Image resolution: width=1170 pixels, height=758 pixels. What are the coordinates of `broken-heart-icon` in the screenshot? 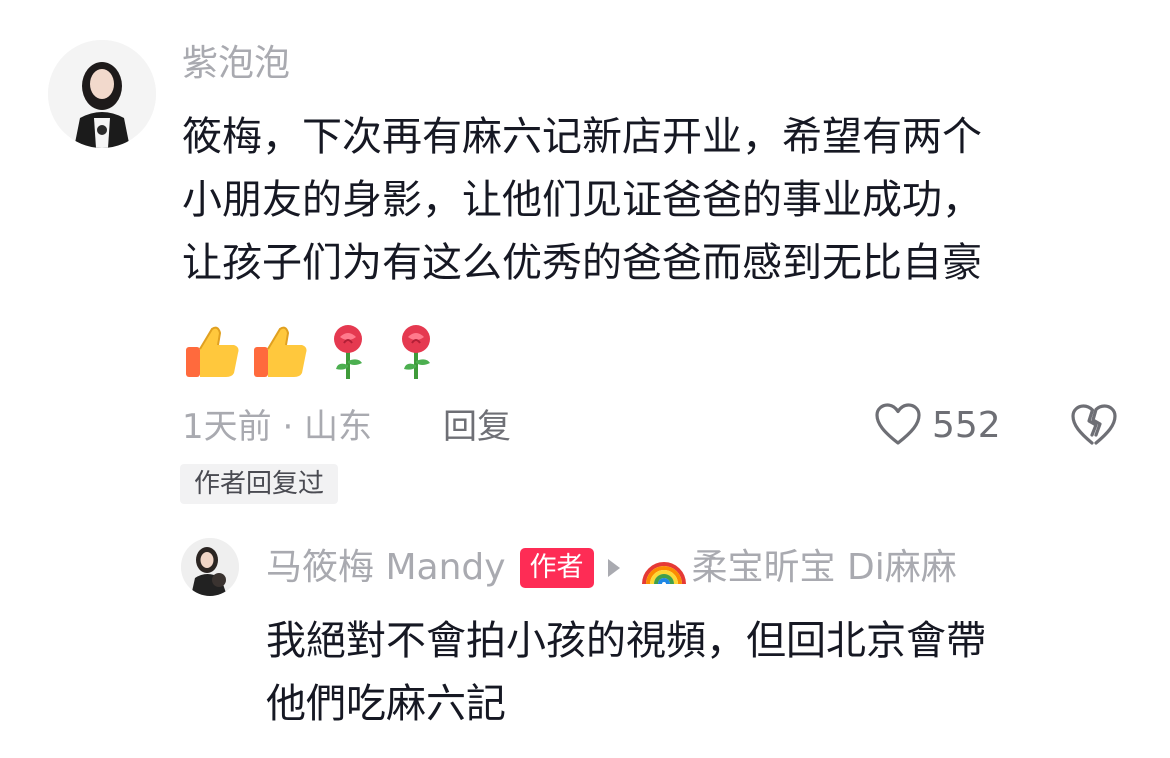 It's located at (1094, 427).